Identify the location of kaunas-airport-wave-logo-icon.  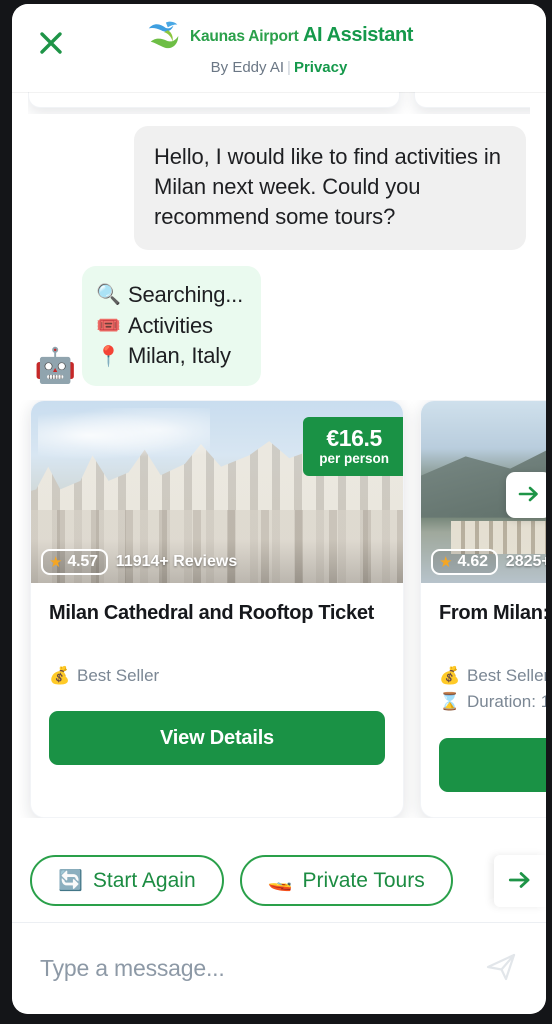
(164, 35).